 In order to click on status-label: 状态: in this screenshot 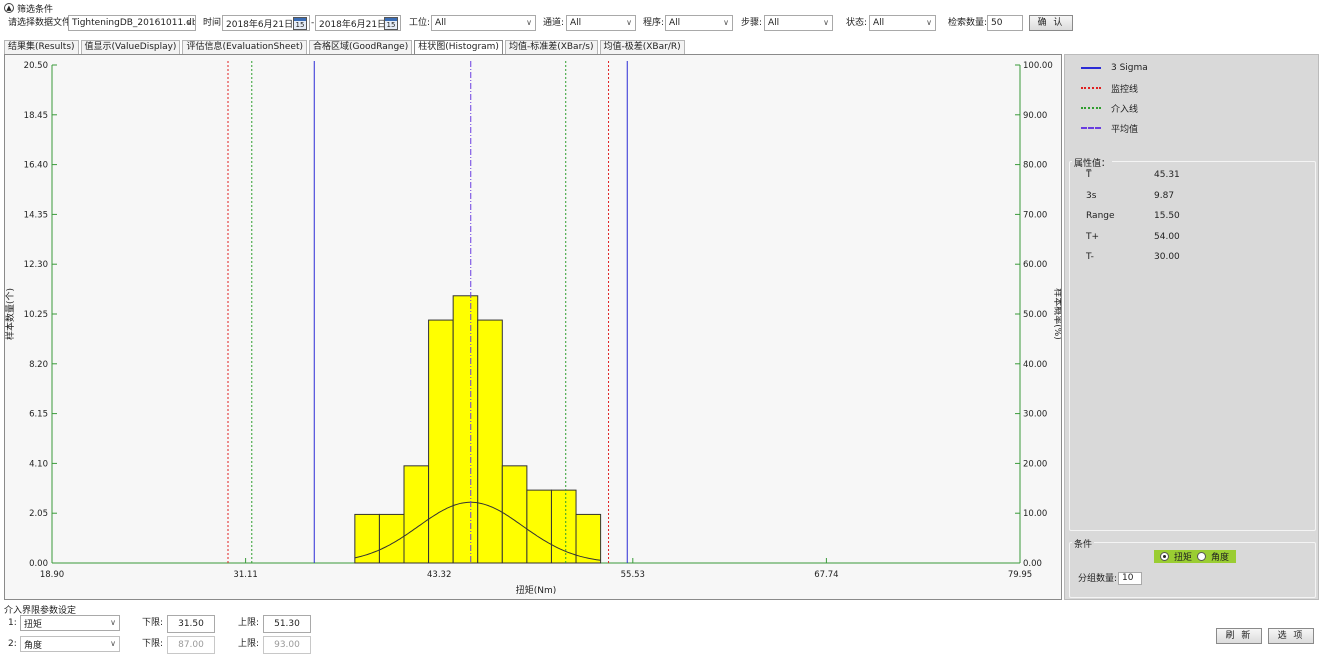, I will do `click(857, 23)`.